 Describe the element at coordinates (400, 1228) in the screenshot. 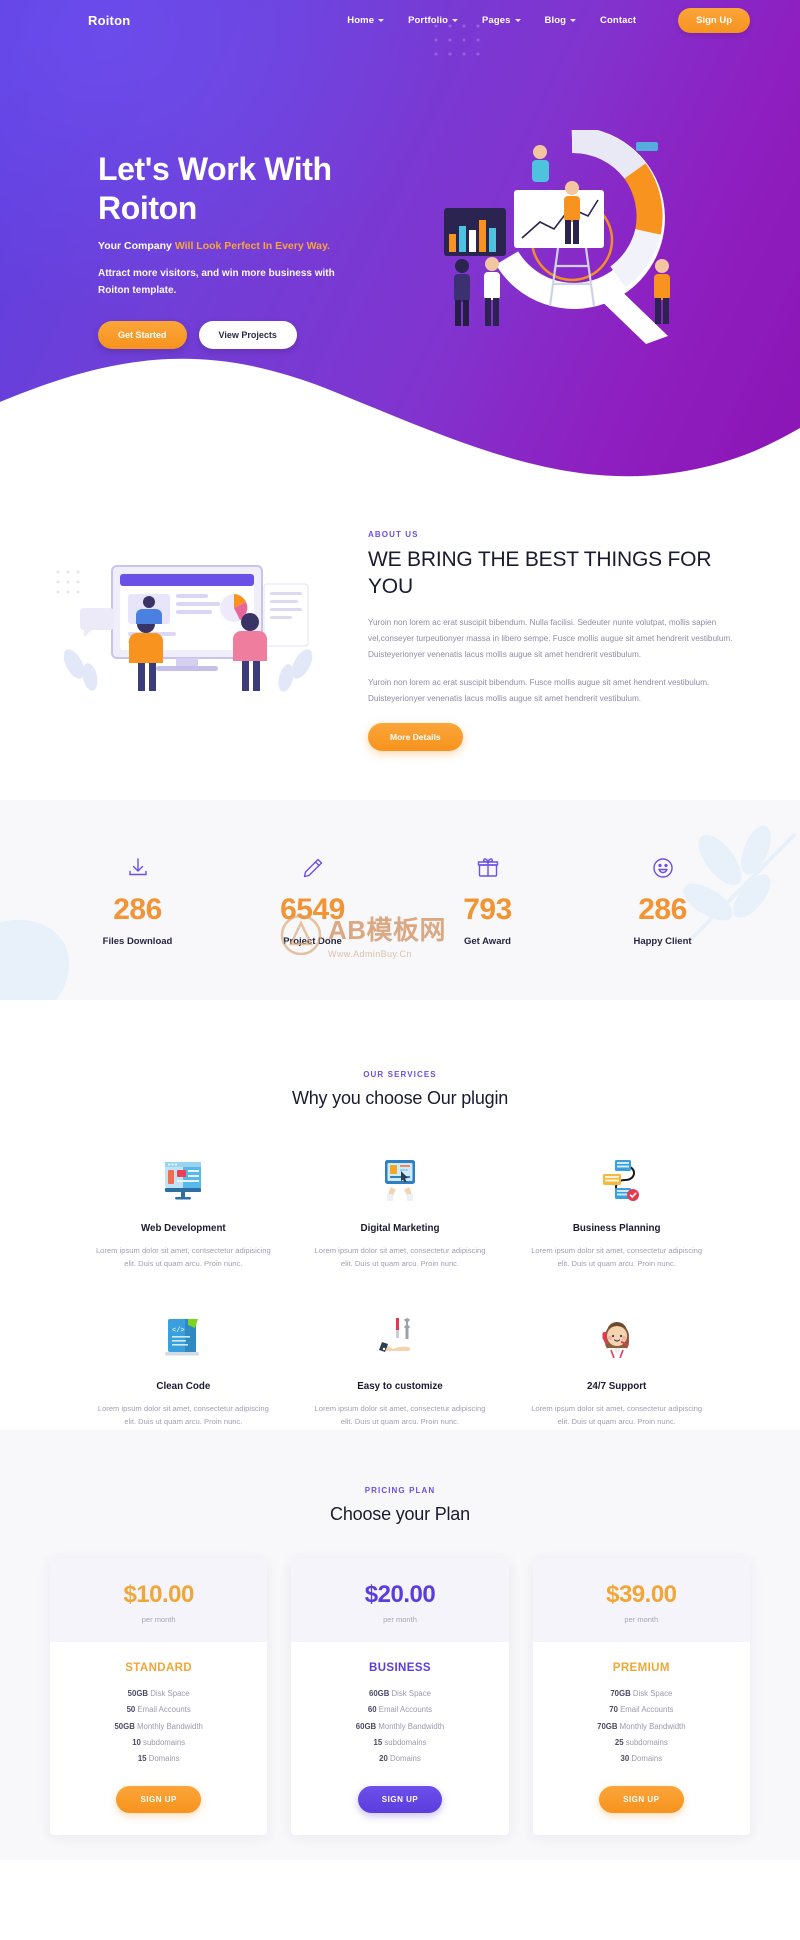

I see `service-name: Digital Marketing` at that location.